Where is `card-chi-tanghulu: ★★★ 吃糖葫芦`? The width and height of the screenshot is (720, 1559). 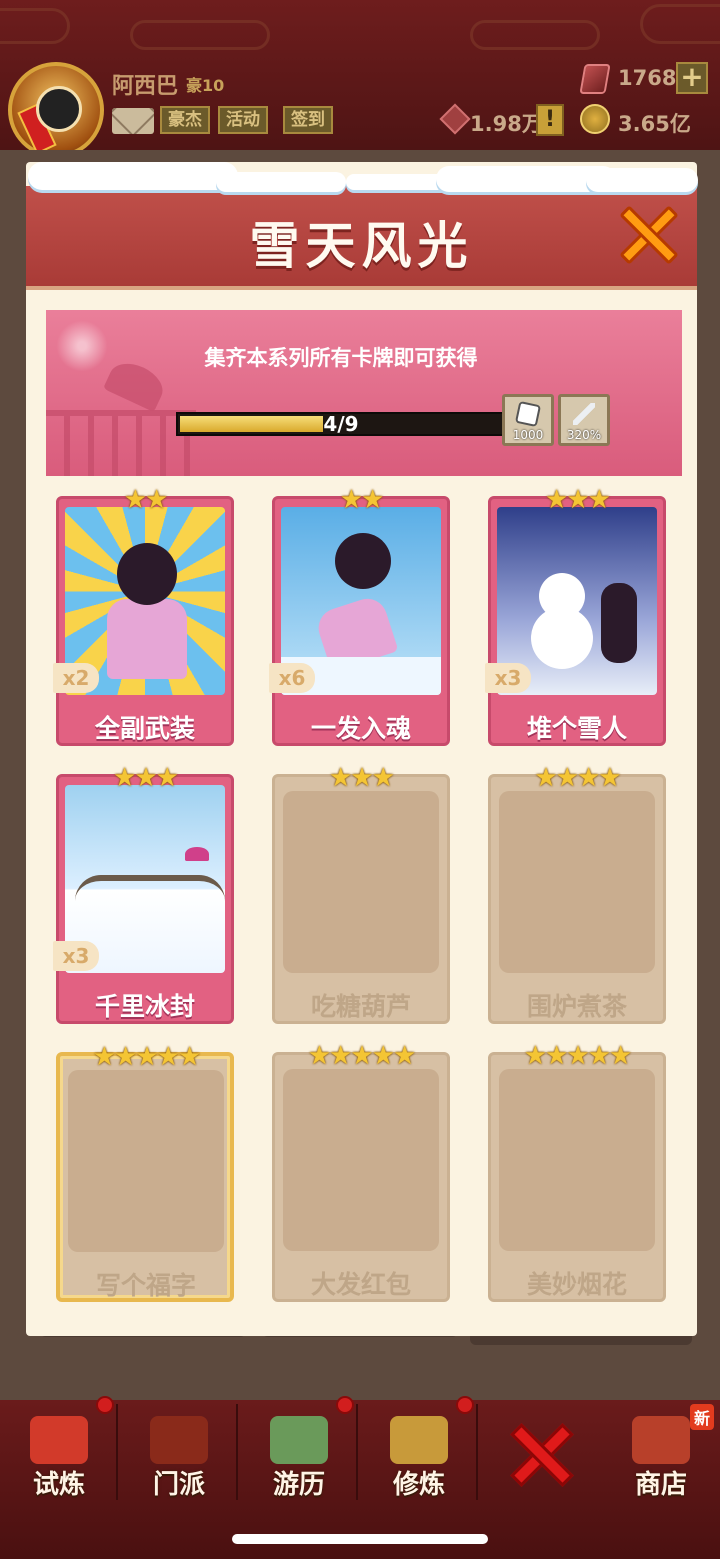 card-chi-tanghulu: ★★★ 吃糖葫芦 is located at coordinates (361, 893).